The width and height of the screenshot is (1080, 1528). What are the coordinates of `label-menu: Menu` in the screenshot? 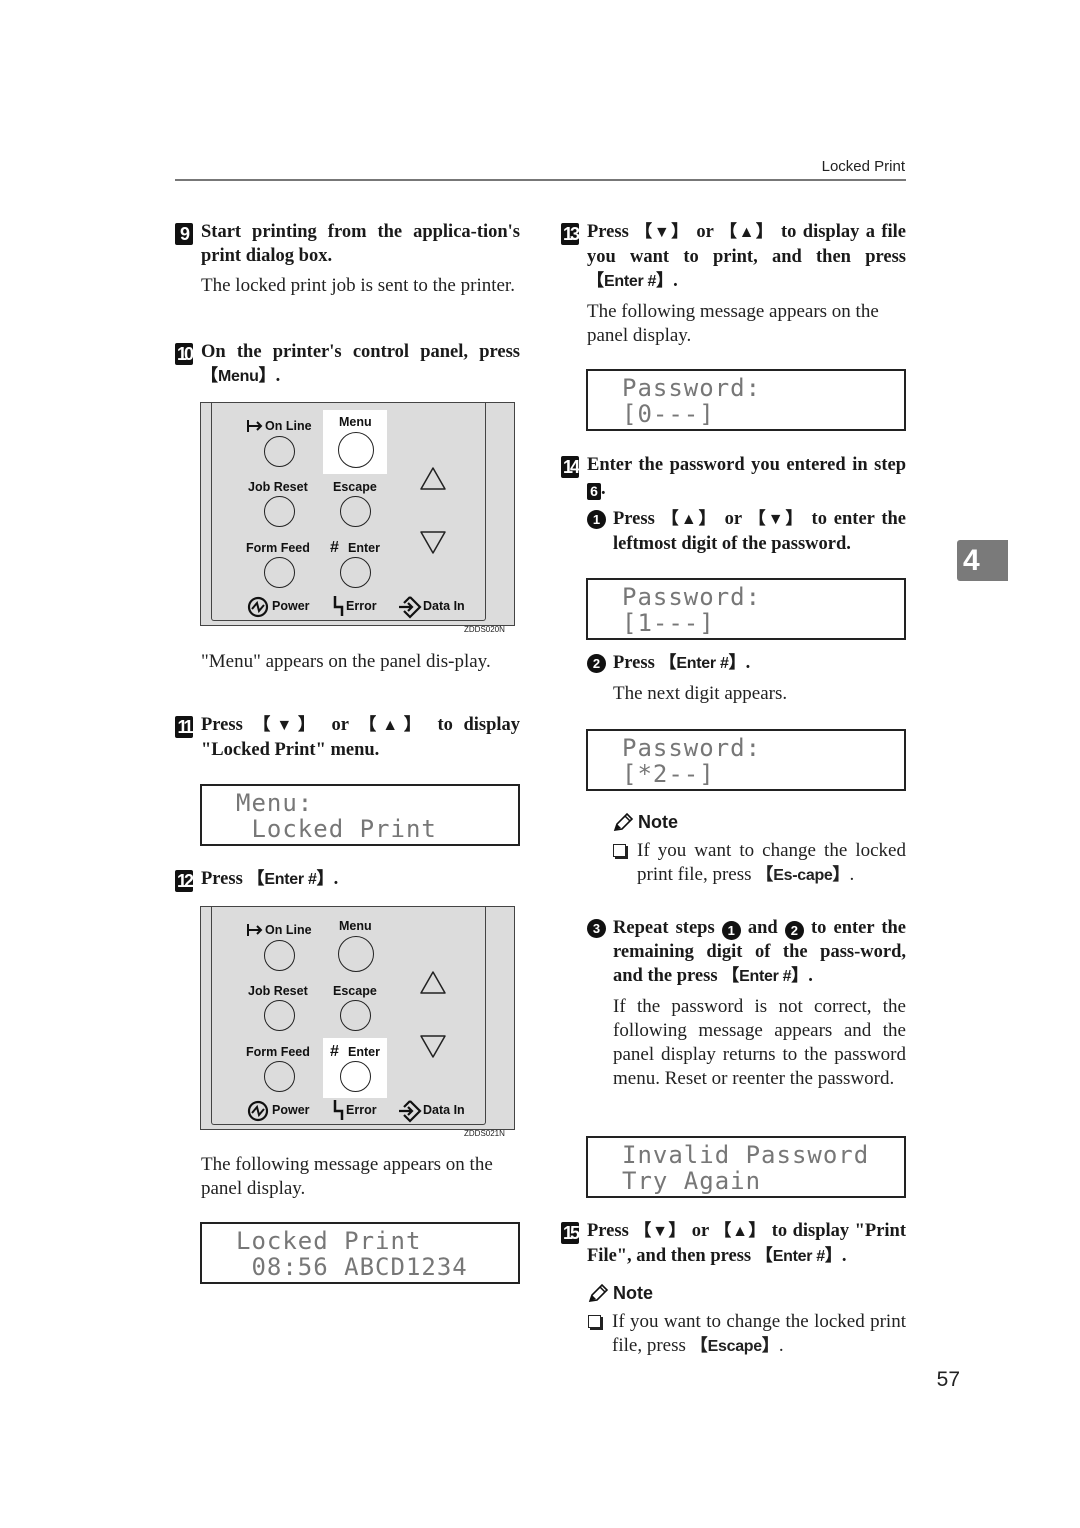 It's located at (355, 422).